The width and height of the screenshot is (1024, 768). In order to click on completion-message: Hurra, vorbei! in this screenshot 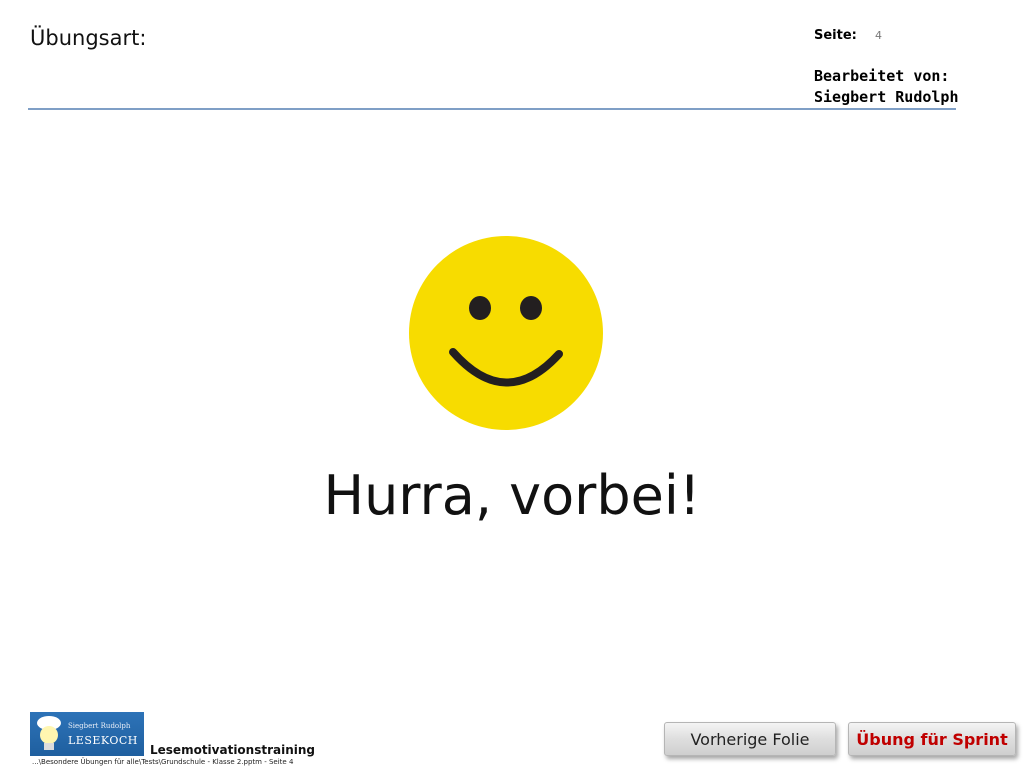, I will do `click(512, 495)`.